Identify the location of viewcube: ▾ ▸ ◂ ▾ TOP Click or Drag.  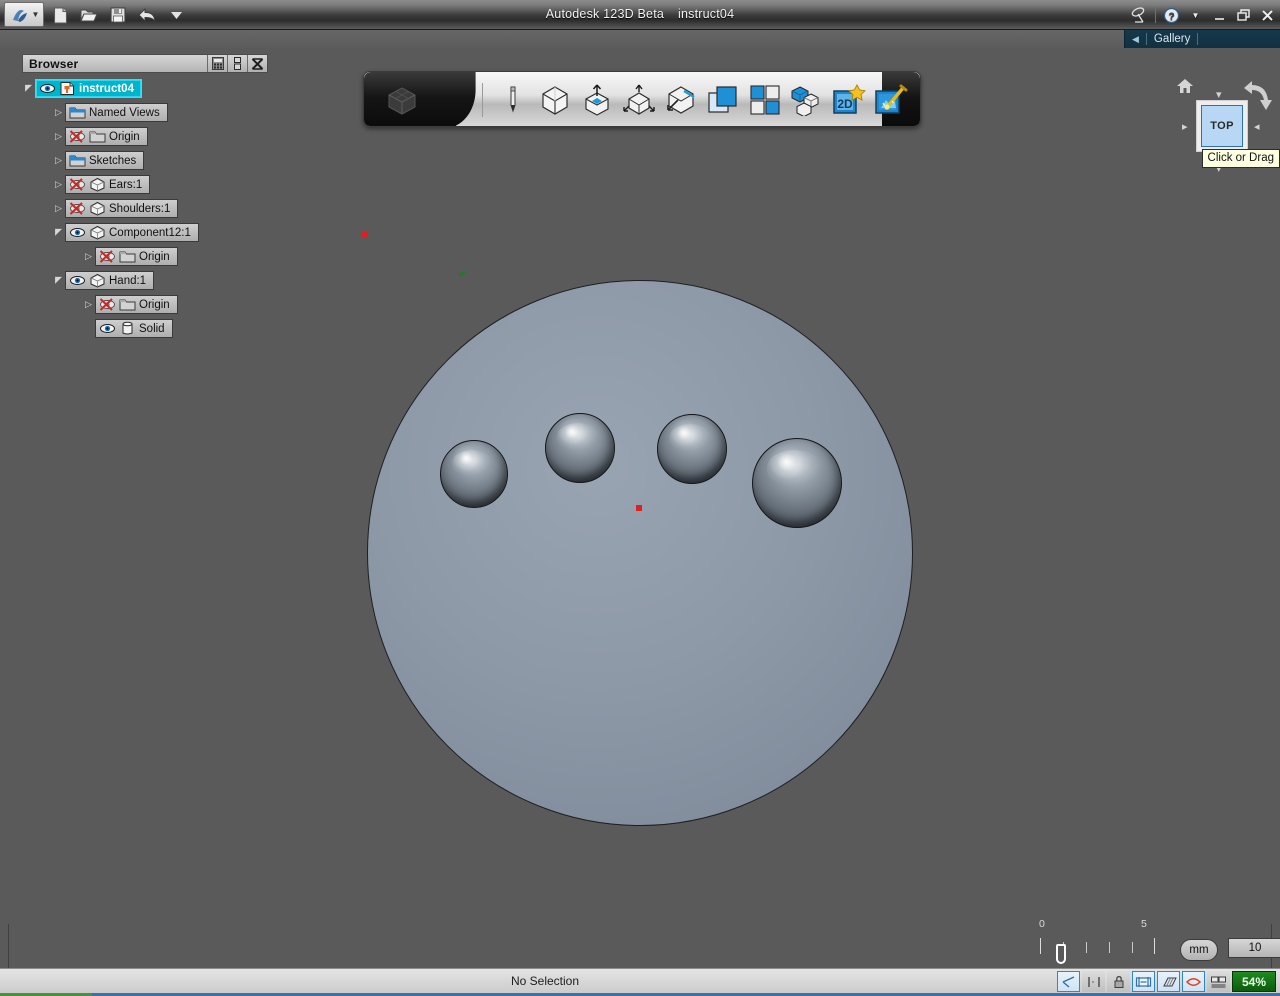
(1220, 125).